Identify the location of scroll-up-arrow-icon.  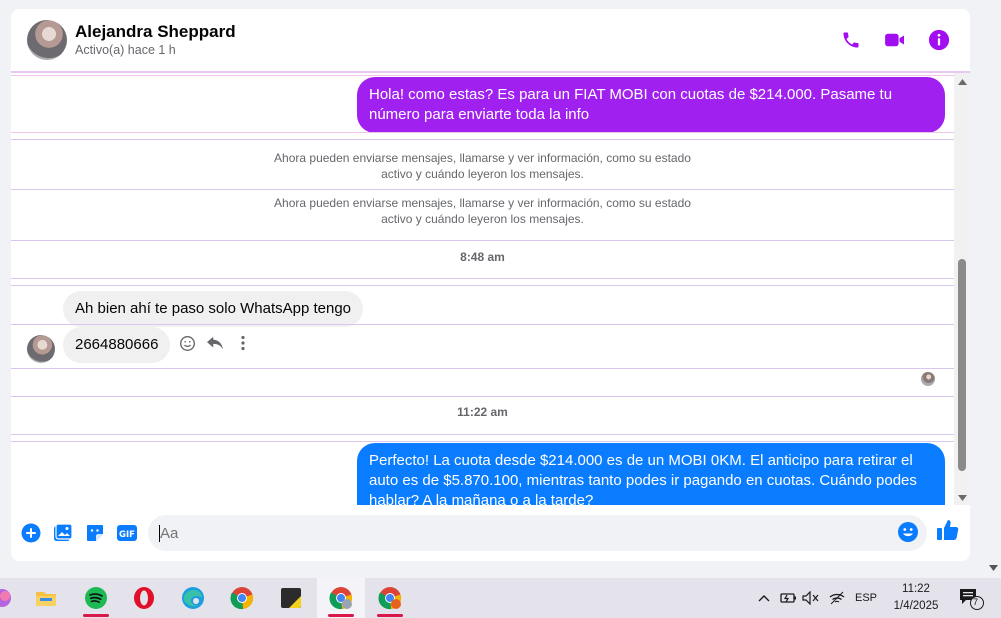
(962, 82).